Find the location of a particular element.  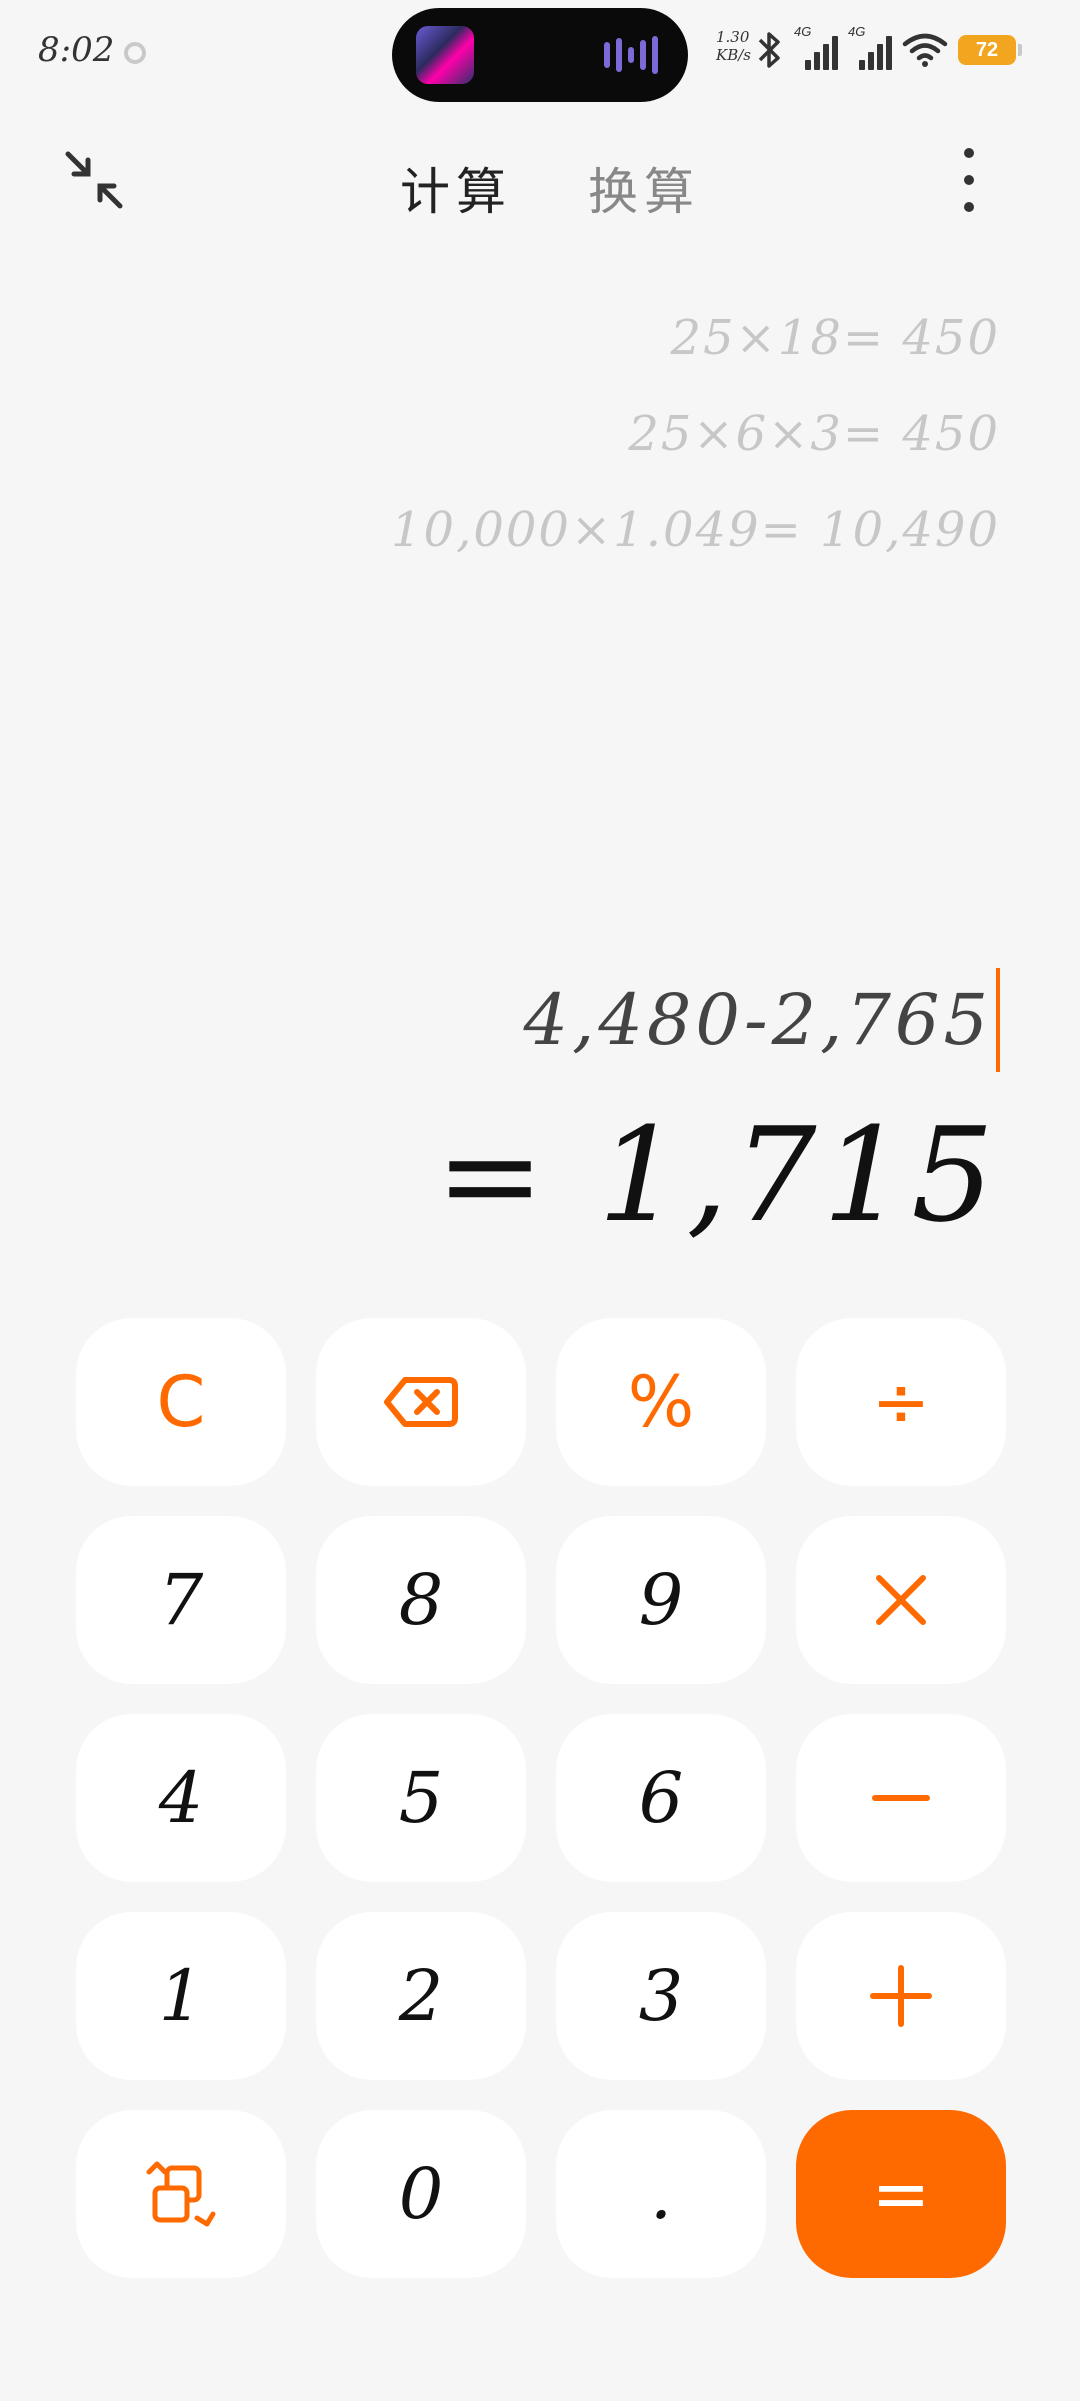

mode-tabs: 计算 换算 is located at coordinates (550, 188).